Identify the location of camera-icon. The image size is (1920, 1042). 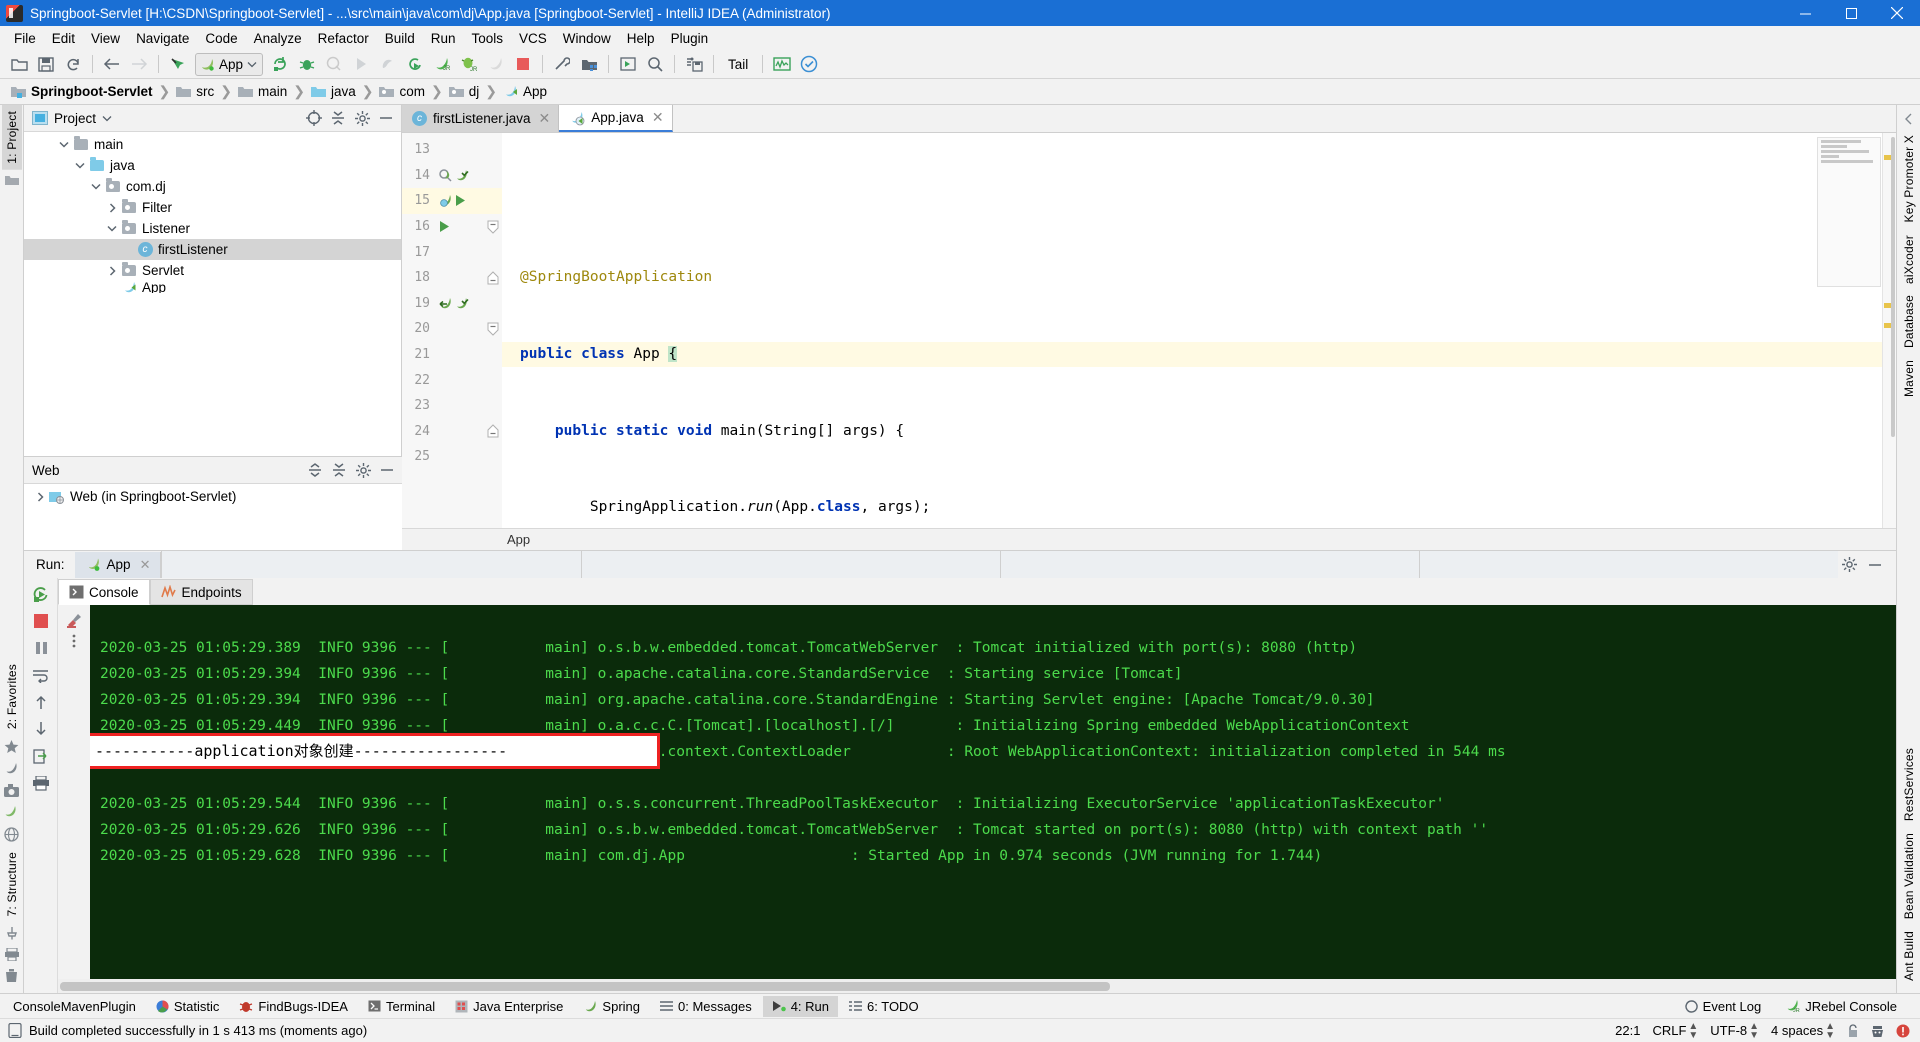
(11, 790).